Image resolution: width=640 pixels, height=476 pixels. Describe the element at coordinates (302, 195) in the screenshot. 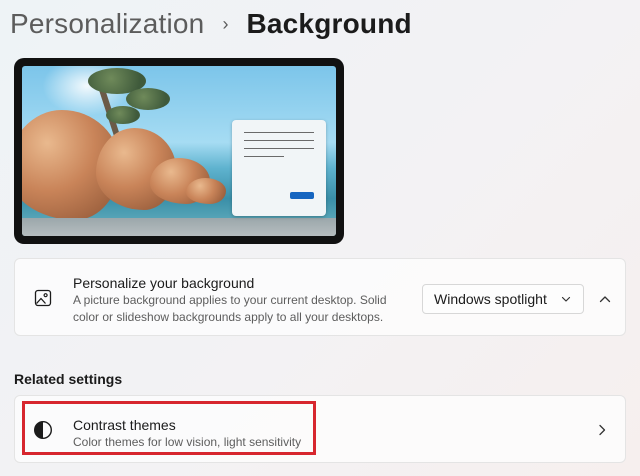

I see `mock-button` at that location.